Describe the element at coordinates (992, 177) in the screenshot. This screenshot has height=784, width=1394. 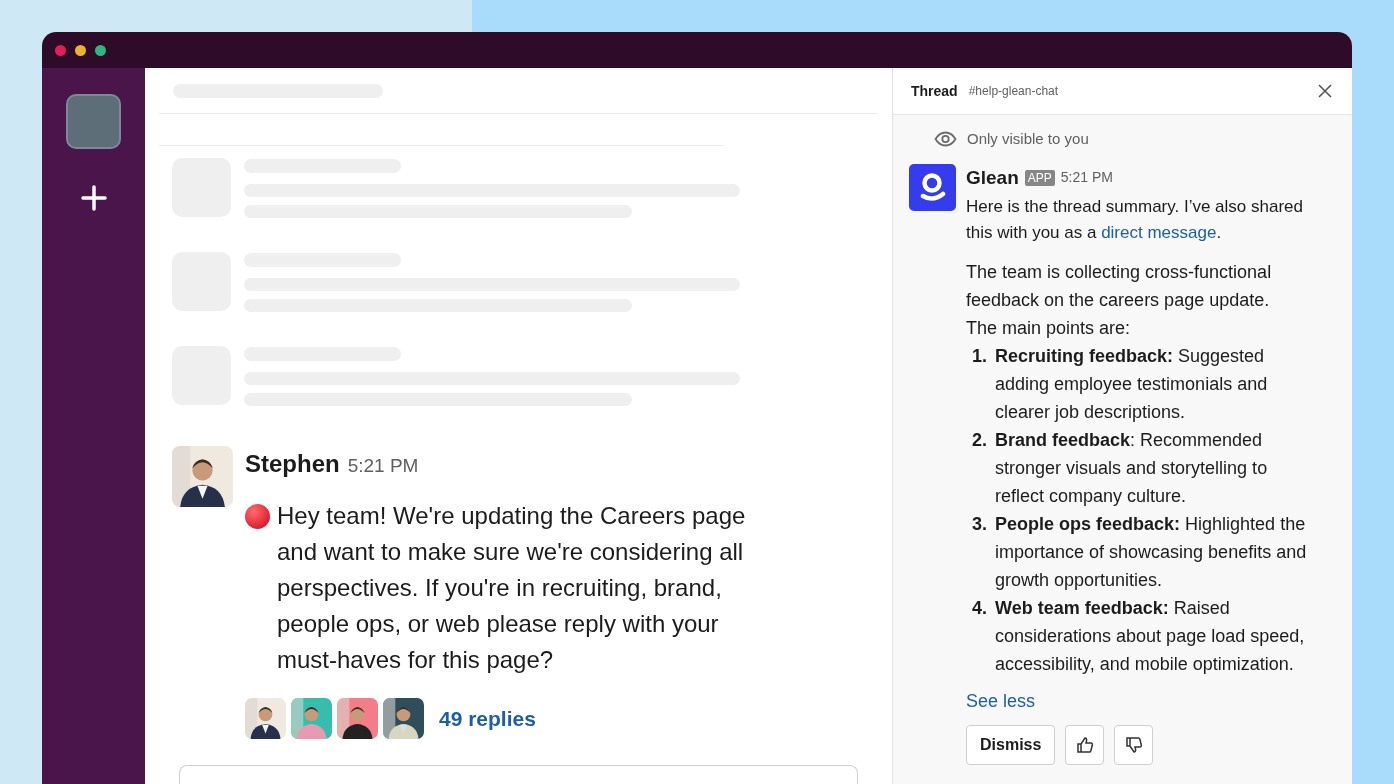
I see `author-name: Glean` at that location.